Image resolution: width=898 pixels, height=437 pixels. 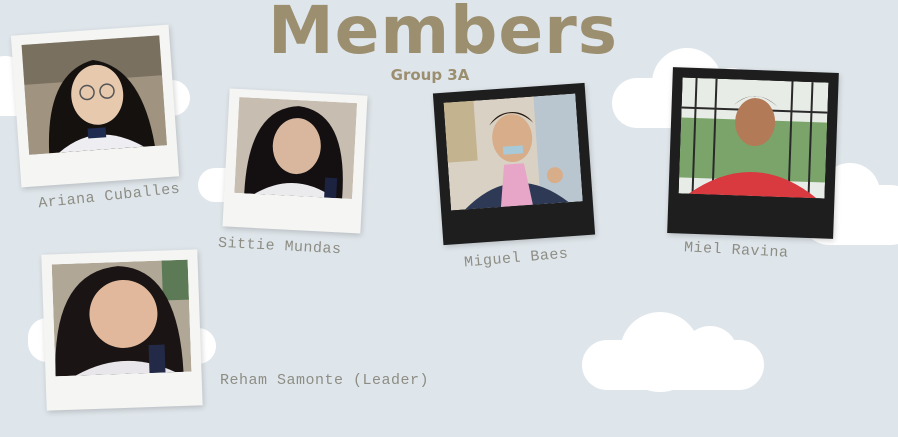 What do you see at coordinates (673, 352) in the screenshot?
I see `cloud-decoration` at bounding box center [673, 352].